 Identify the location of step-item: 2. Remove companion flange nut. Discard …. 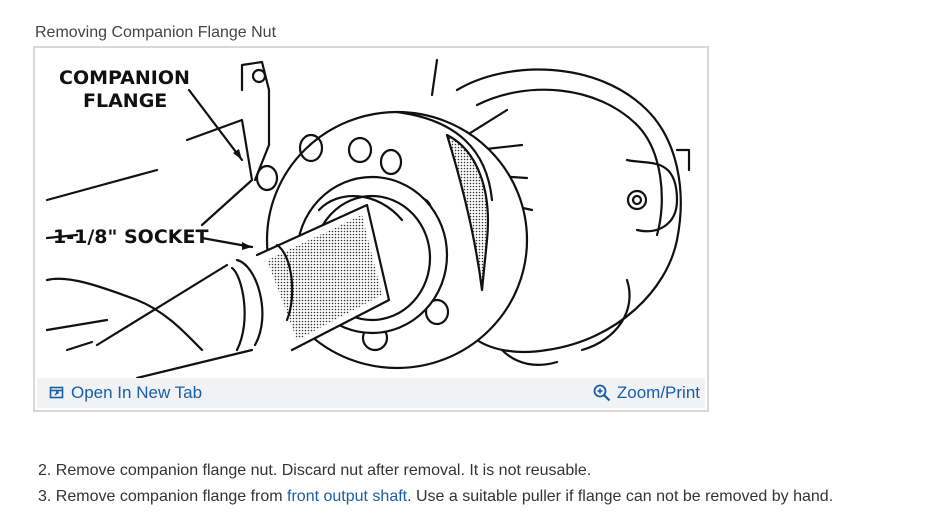
(435, 471).